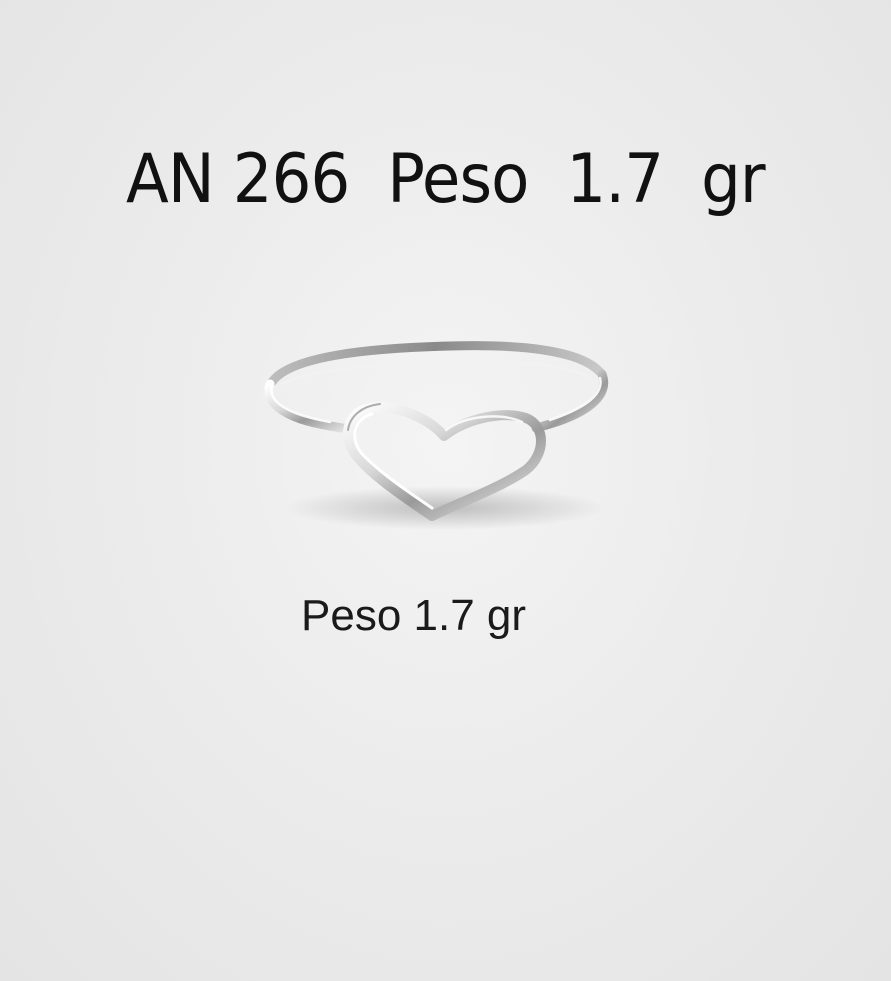  What do you see at coordinates (570, 401) in the screenshot?
I see `ring-band-front-right` at bounding box center [570, 401].